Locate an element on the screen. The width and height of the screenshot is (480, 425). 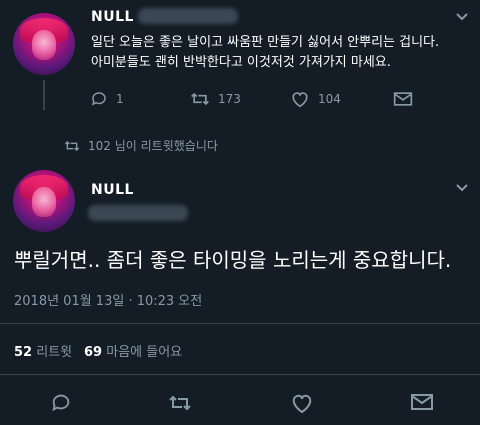
tweet-text-line: 일단 오늘은 좋은 날이고 싸움판 만들기 싫어서 안뿌리는 겁니다. is located at coordinates (265, 42).